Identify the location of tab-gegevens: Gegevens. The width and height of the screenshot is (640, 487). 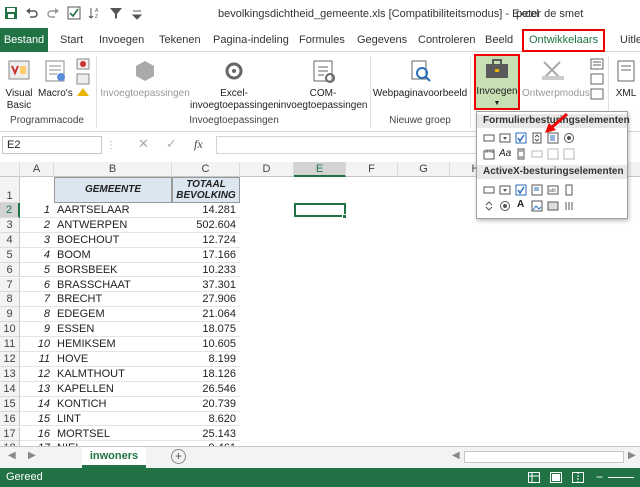
(382, 42).